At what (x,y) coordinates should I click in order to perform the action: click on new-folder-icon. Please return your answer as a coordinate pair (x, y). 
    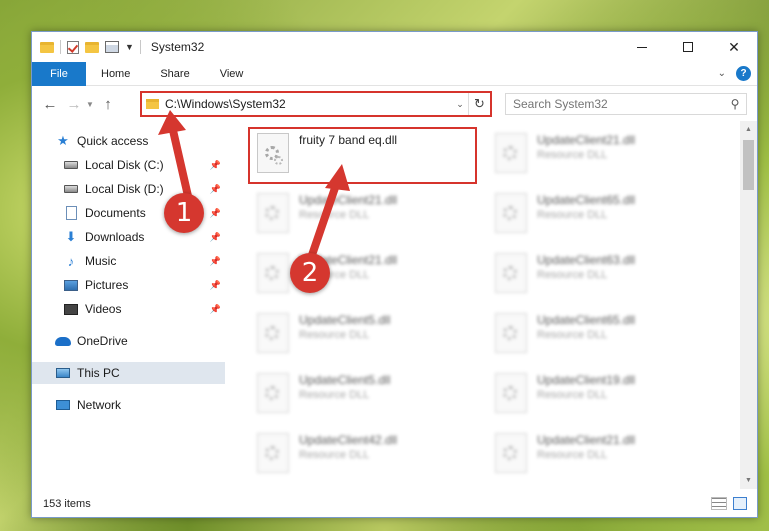
    Looking at the image, I should click on (92, 47).